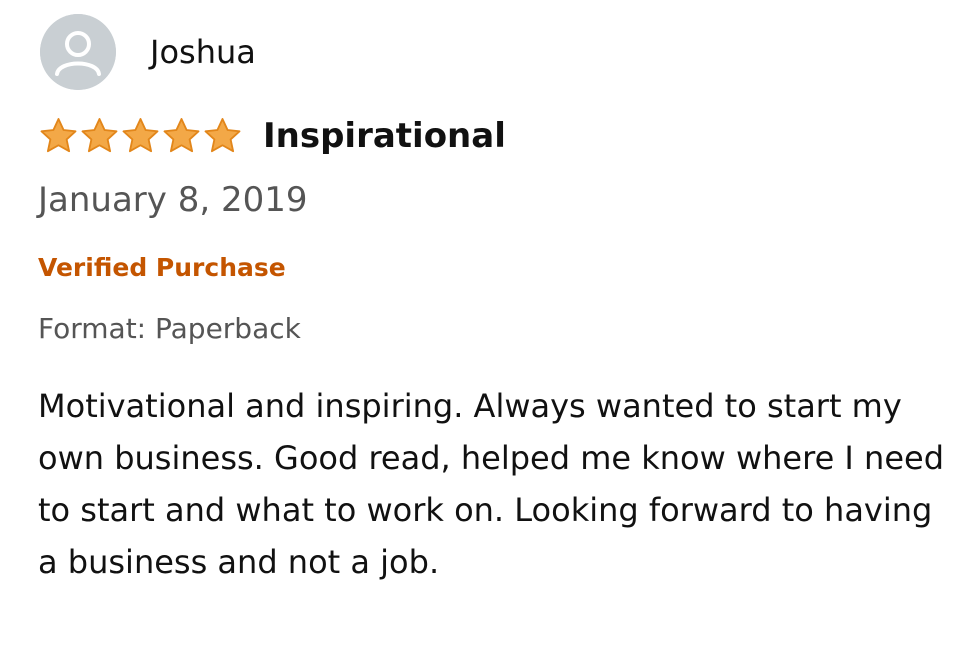 The height and width of the screenshot is (656, 980). I want to click on review-author: Joshua, so click(148, 52).